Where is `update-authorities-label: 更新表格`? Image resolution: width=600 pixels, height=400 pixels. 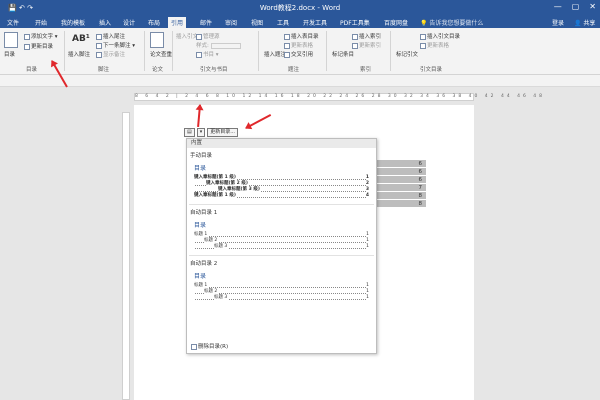 update-authorities-label: 更新表格 is located at coordinates (438, 46).